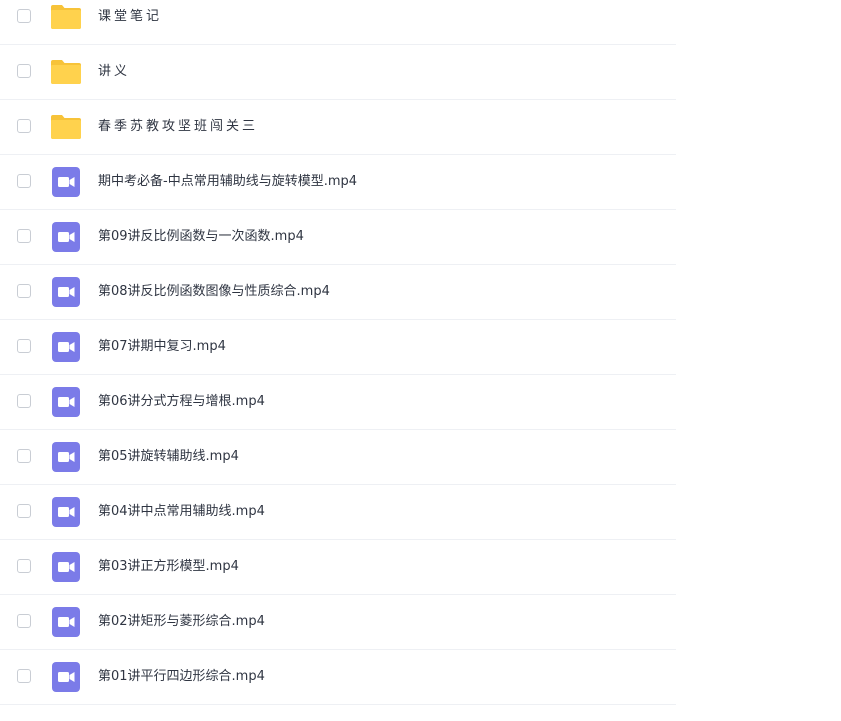 The height and width of the screenshot is (721, 841). I want to click on file-name: 第06讲分式方程与增根.mp4, so click(181, 402).